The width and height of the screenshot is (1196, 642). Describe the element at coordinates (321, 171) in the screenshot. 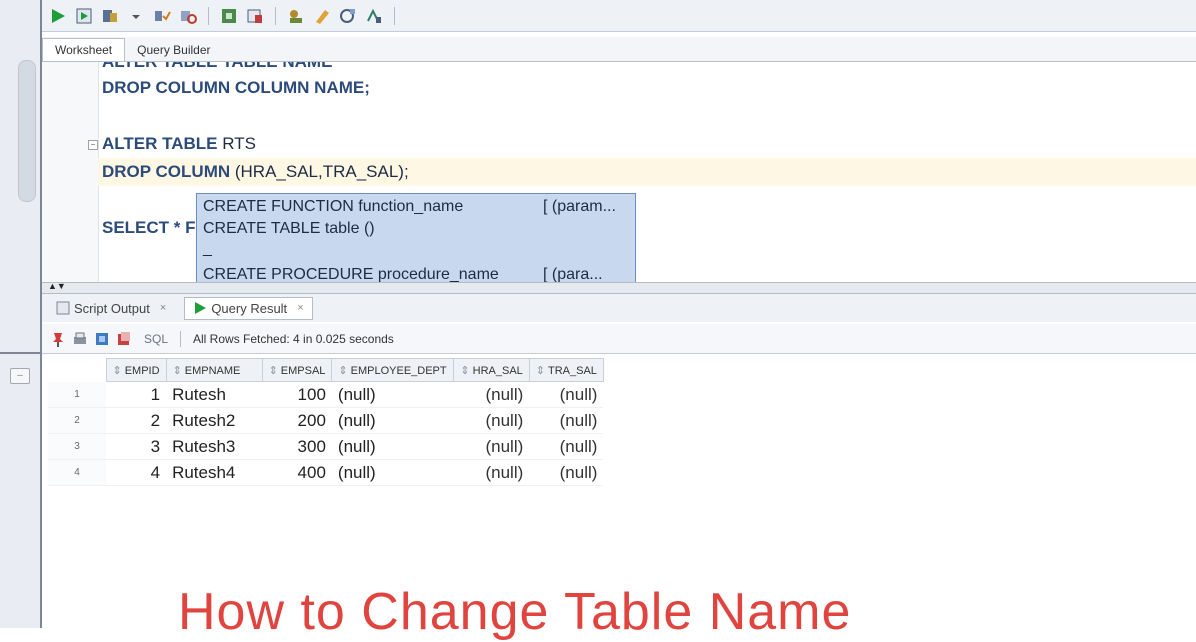

I see `code-identifier: (HRA_SAL,TRA_SAL);` at that location.